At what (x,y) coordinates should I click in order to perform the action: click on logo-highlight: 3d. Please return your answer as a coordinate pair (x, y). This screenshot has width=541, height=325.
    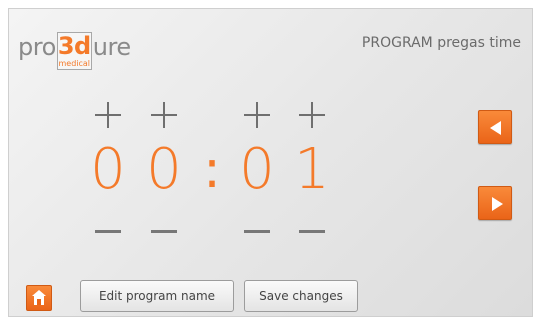
    Looking at the image, I should click on (74, 46).